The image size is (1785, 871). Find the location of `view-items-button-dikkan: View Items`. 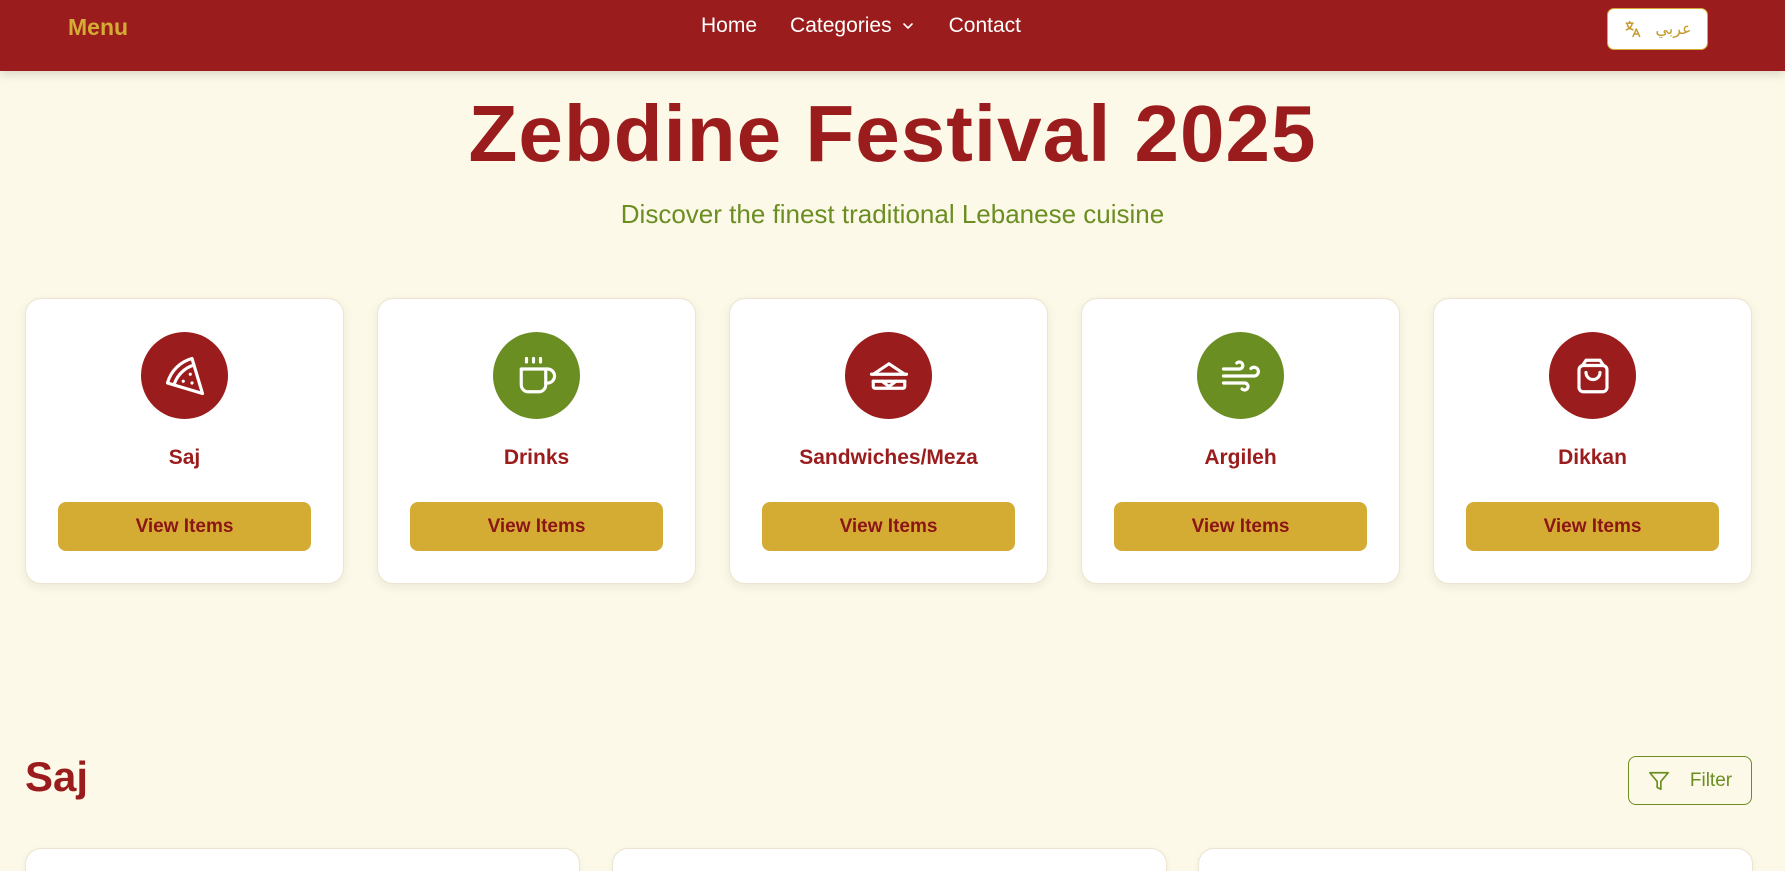

view-items-button-dikkan: View Items is located at coordinates (1592, 526).